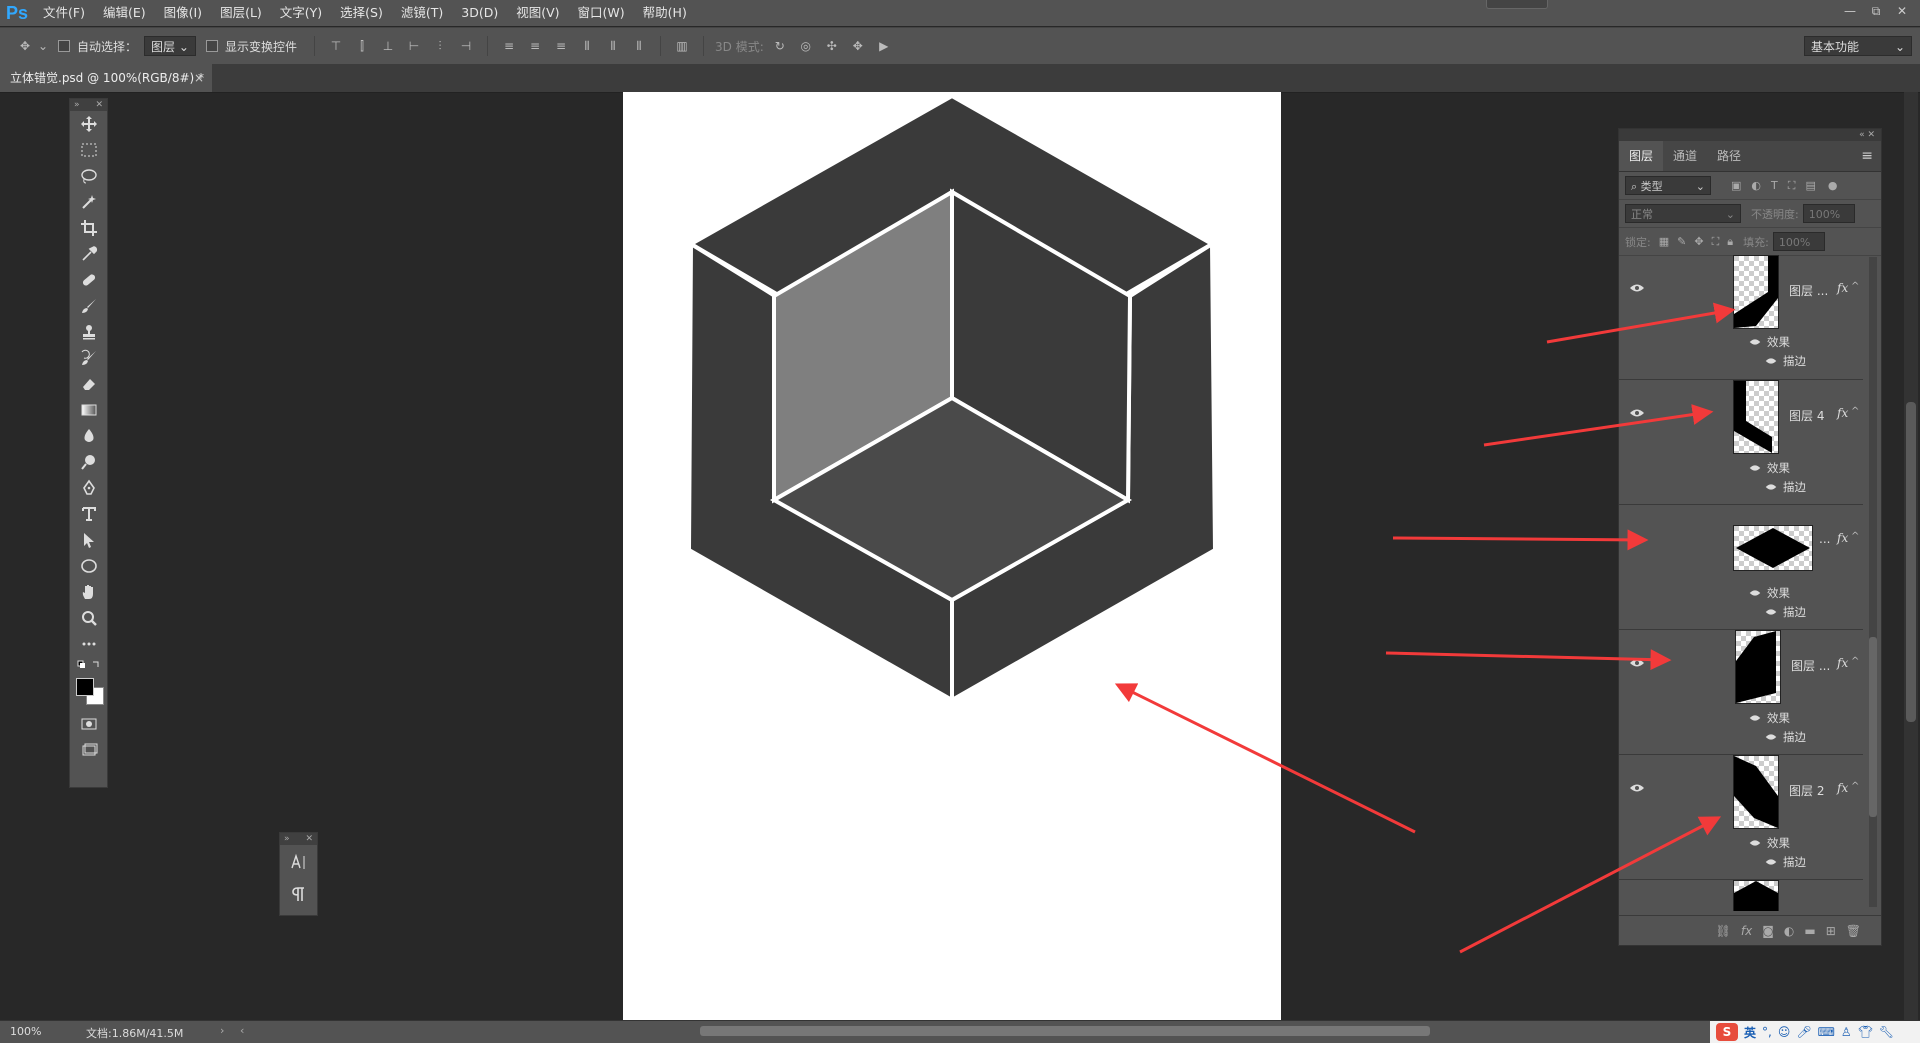 The image size is (1920, 1043). Describe the element at coordinates (298, 839) in the screenshot. I see `character-panel-header: » ✕` at that location.